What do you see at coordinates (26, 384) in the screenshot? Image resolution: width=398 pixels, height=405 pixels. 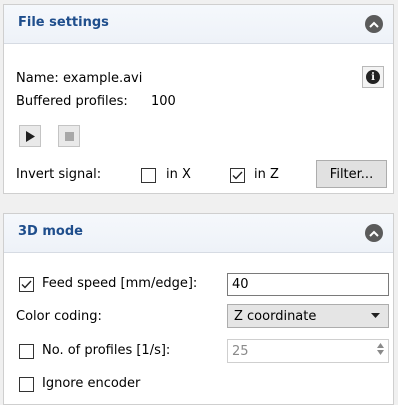 I see `ignore-encoder-checkbox` at bounding box center [26, 384].